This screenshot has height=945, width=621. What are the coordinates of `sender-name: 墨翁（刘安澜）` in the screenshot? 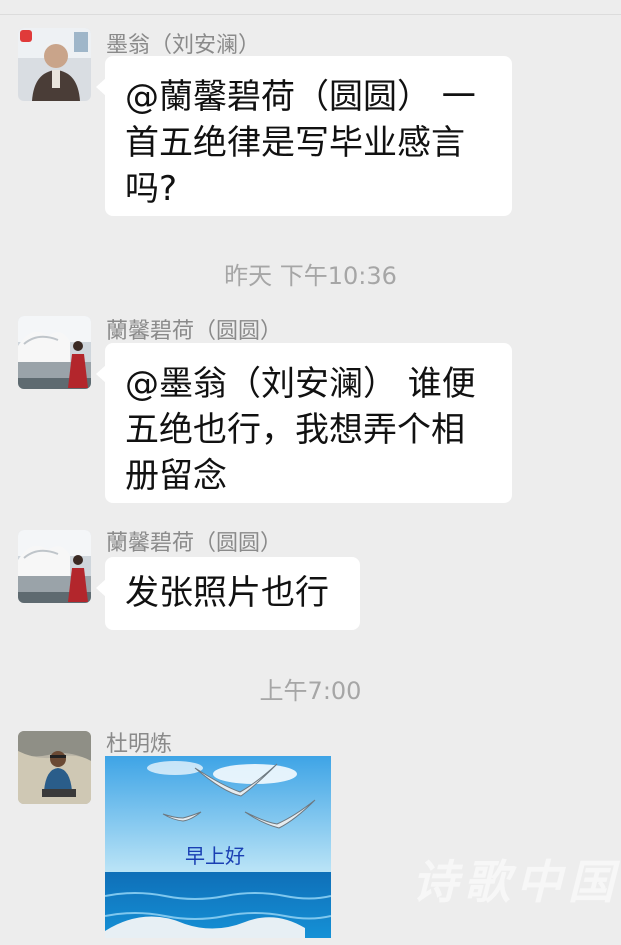 It's located at (183, 45).